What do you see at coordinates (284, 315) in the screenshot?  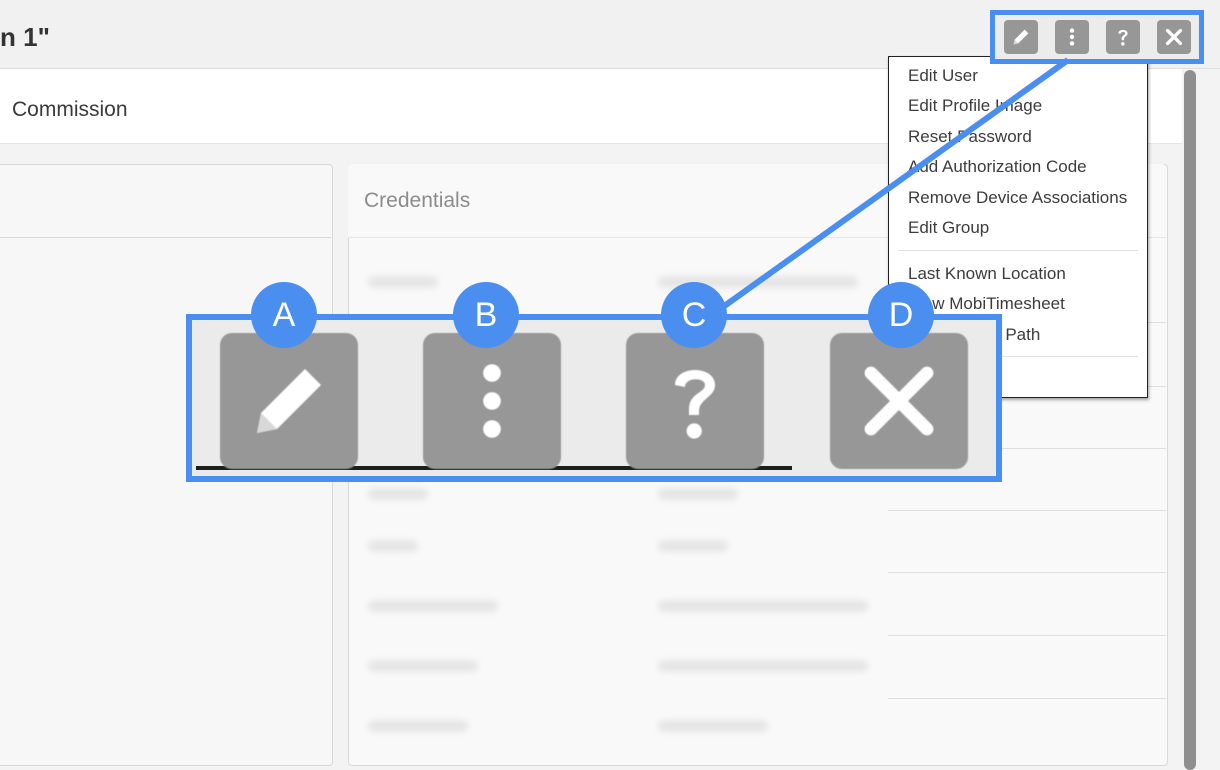 I see `callout-badge-a: A` at bounding box center [284, 315].